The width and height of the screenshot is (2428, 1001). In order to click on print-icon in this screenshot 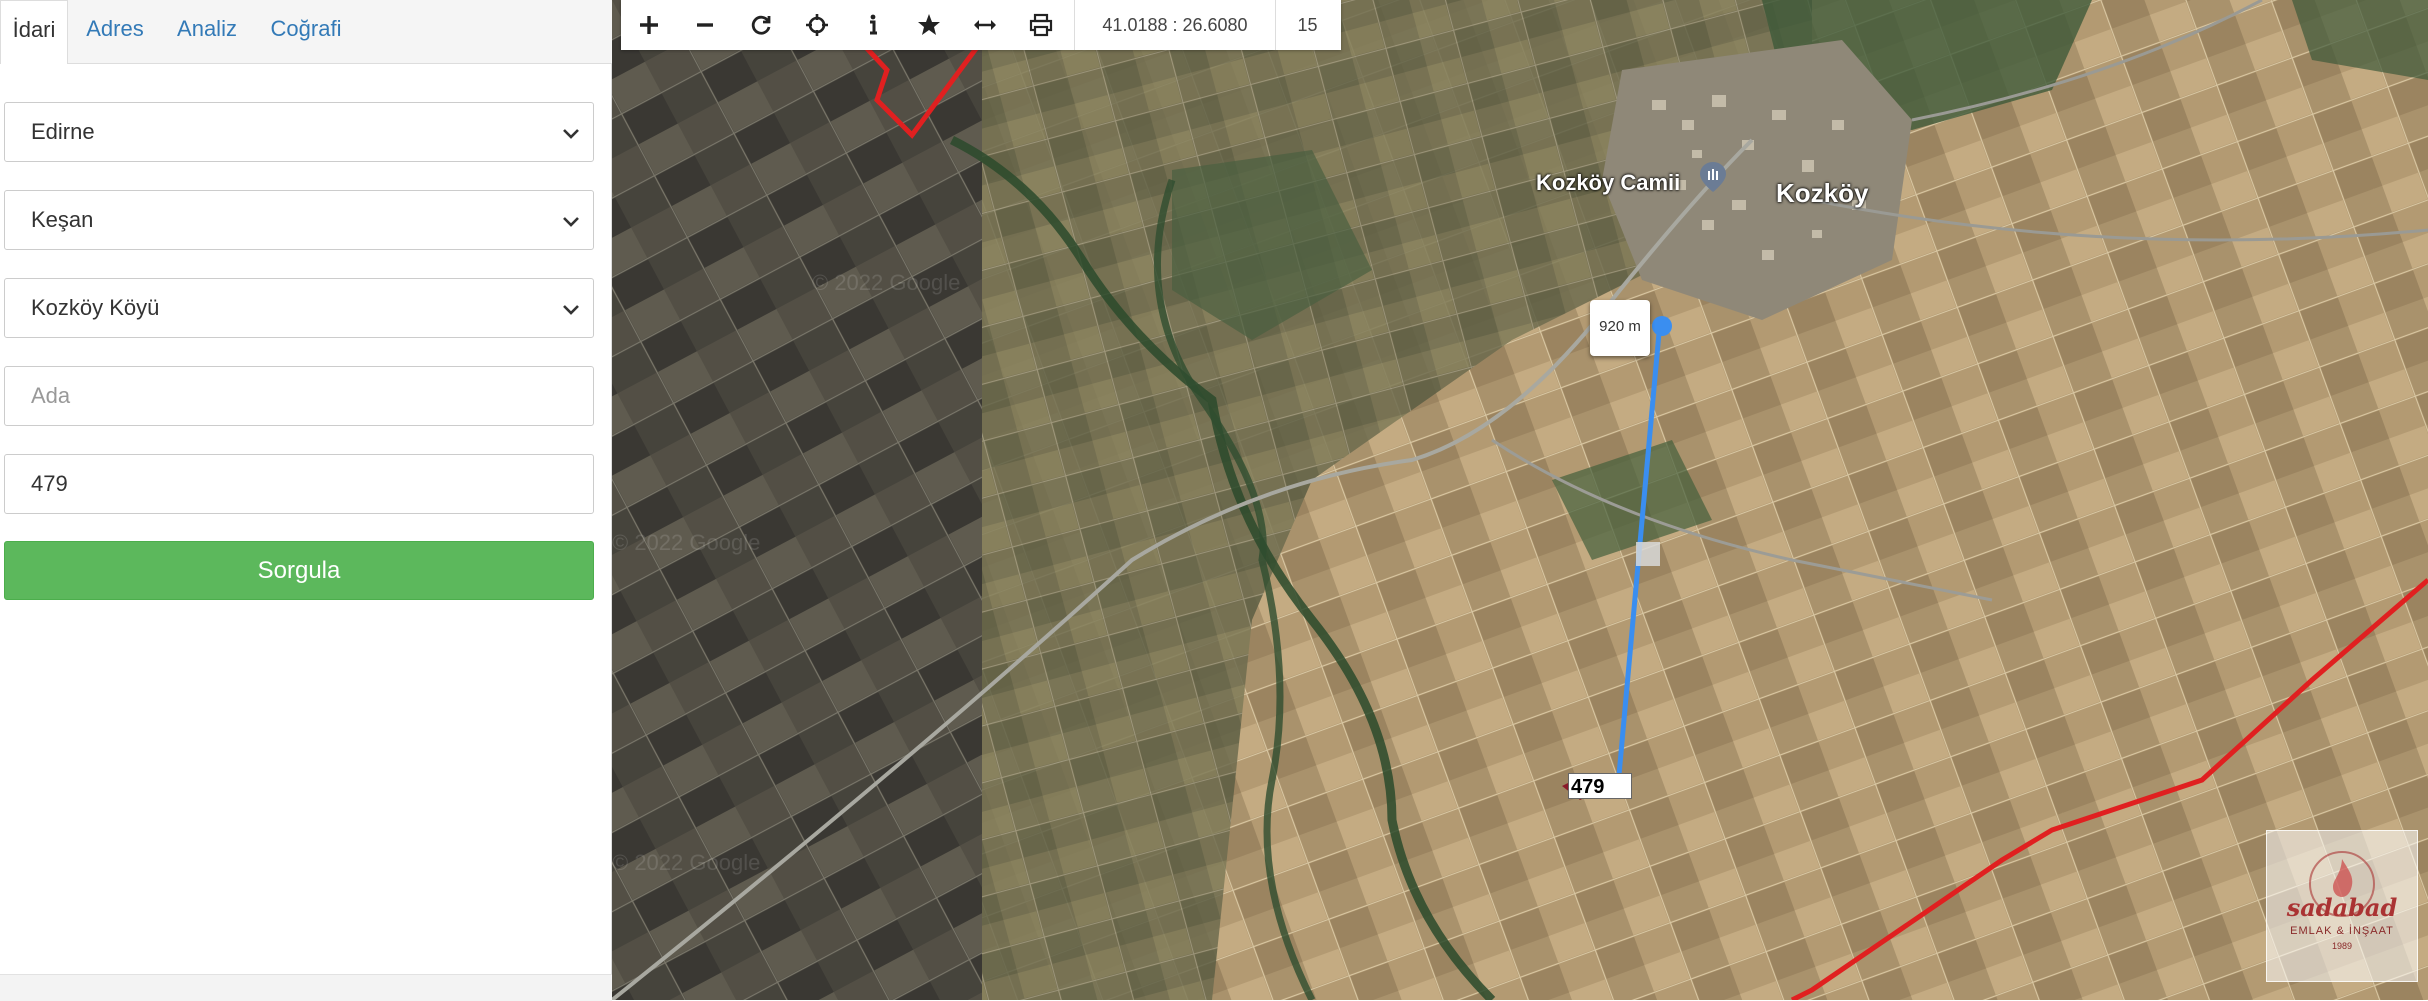, I will do `click(1041, 25)`.